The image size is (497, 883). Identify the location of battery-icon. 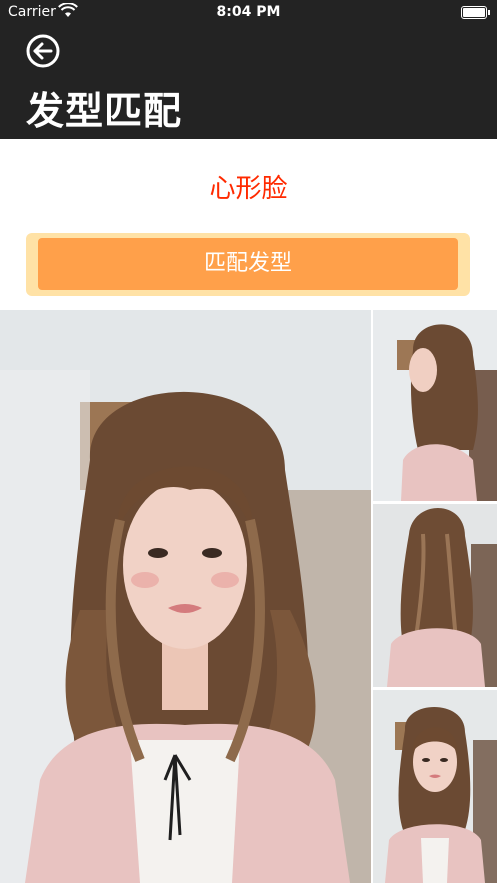
(474, 12).